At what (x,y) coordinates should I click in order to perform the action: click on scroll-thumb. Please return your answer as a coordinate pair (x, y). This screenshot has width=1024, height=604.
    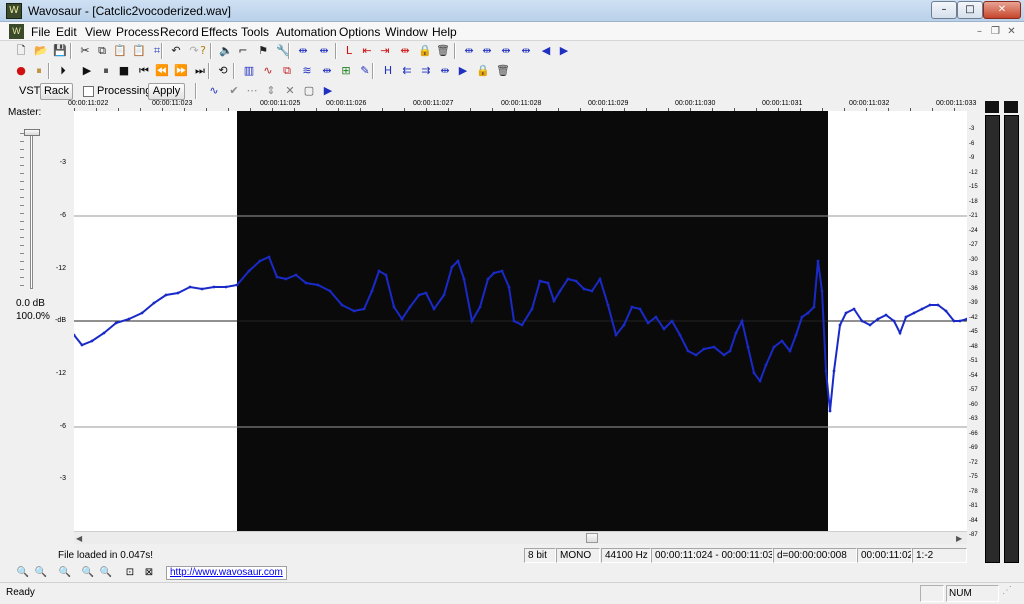
    Looking at the image, I should click on (592, 538).